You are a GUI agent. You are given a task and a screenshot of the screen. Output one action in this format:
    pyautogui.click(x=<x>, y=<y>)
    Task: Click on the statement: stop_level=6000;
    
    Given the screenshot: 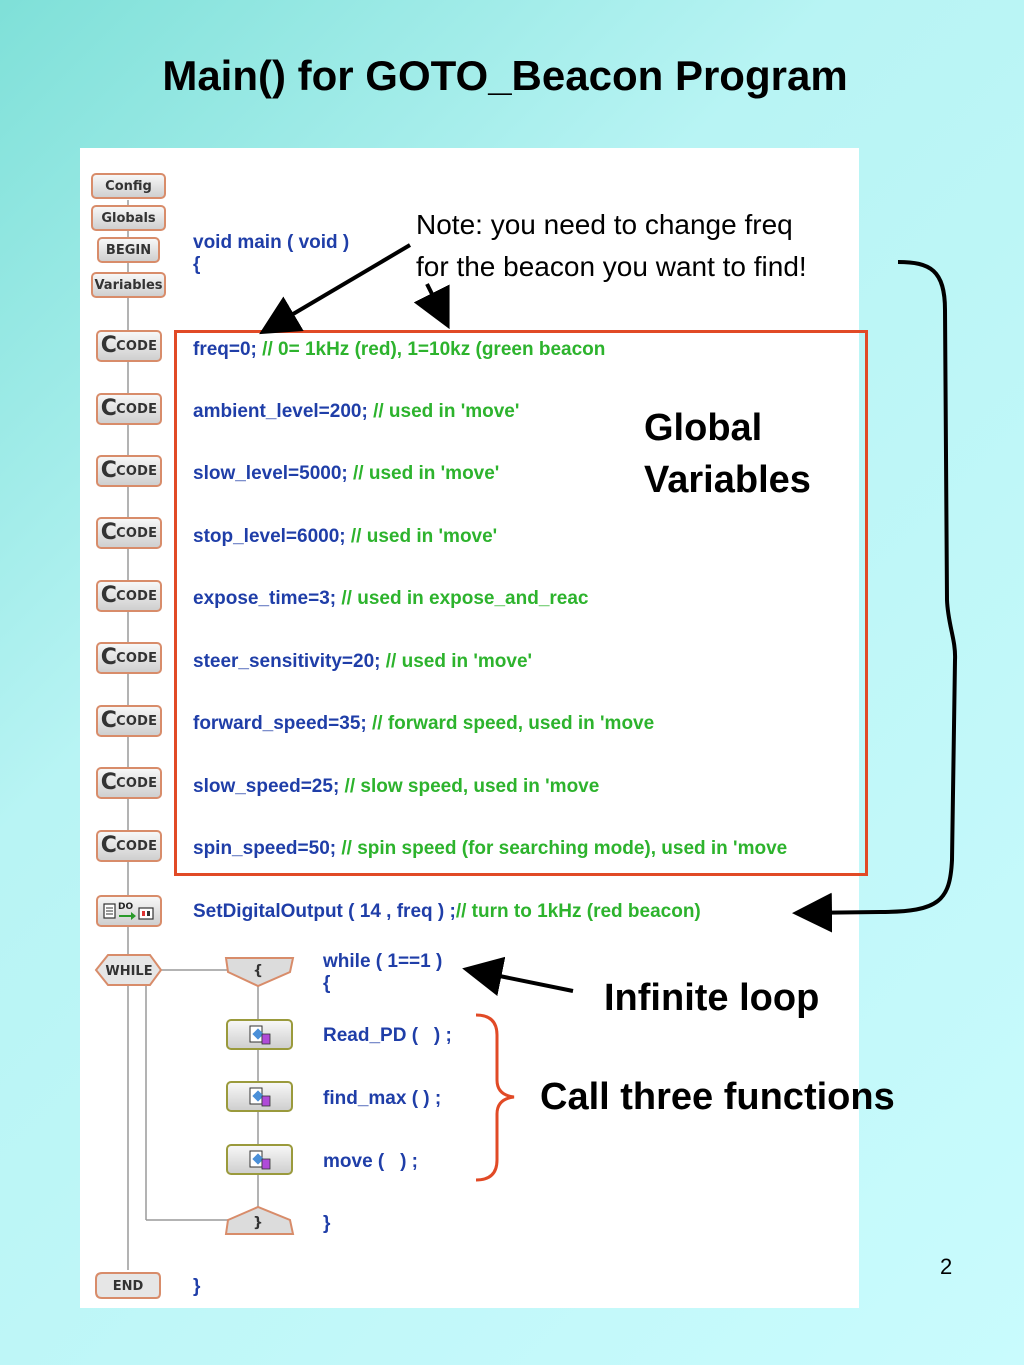 What is the action you would take?
    pyautogui.click(x=269, y=536)
    